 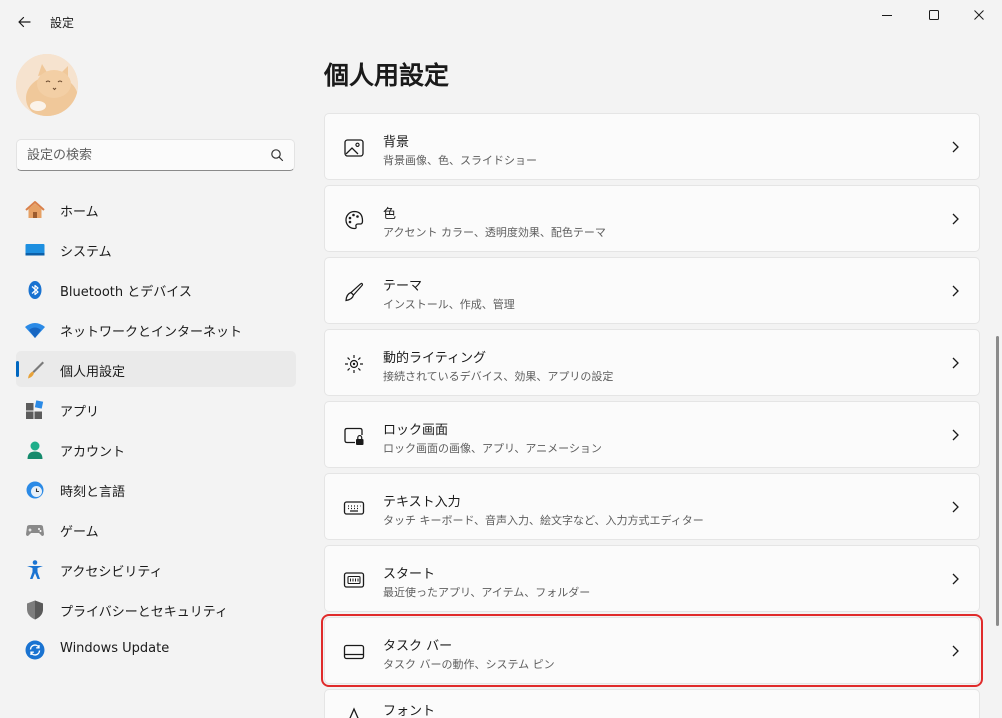 I want to click on sidebar-item-bluetooth: Bluetooth とデバイス, so click(x=156, y=289).